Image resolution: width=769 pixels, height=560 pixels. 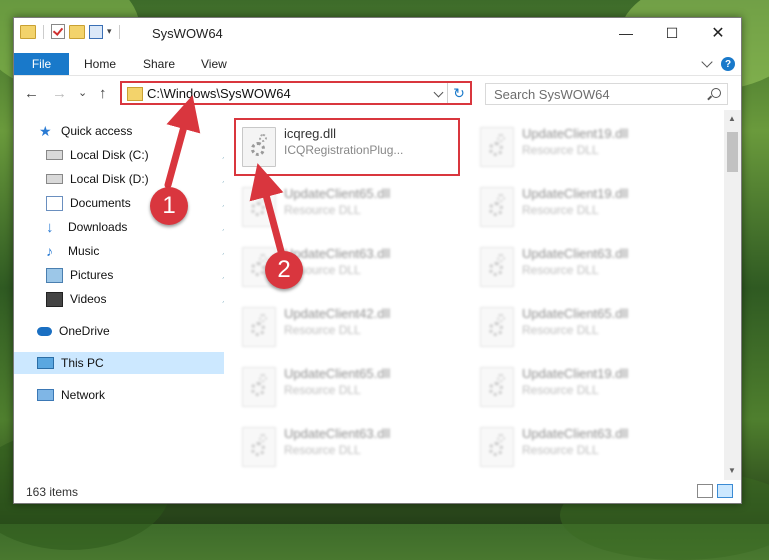 What do you see at coordinates (83, 395) in the screenshot?
I see `sidebar-item-label: Network` at bounding box center [83, 395].